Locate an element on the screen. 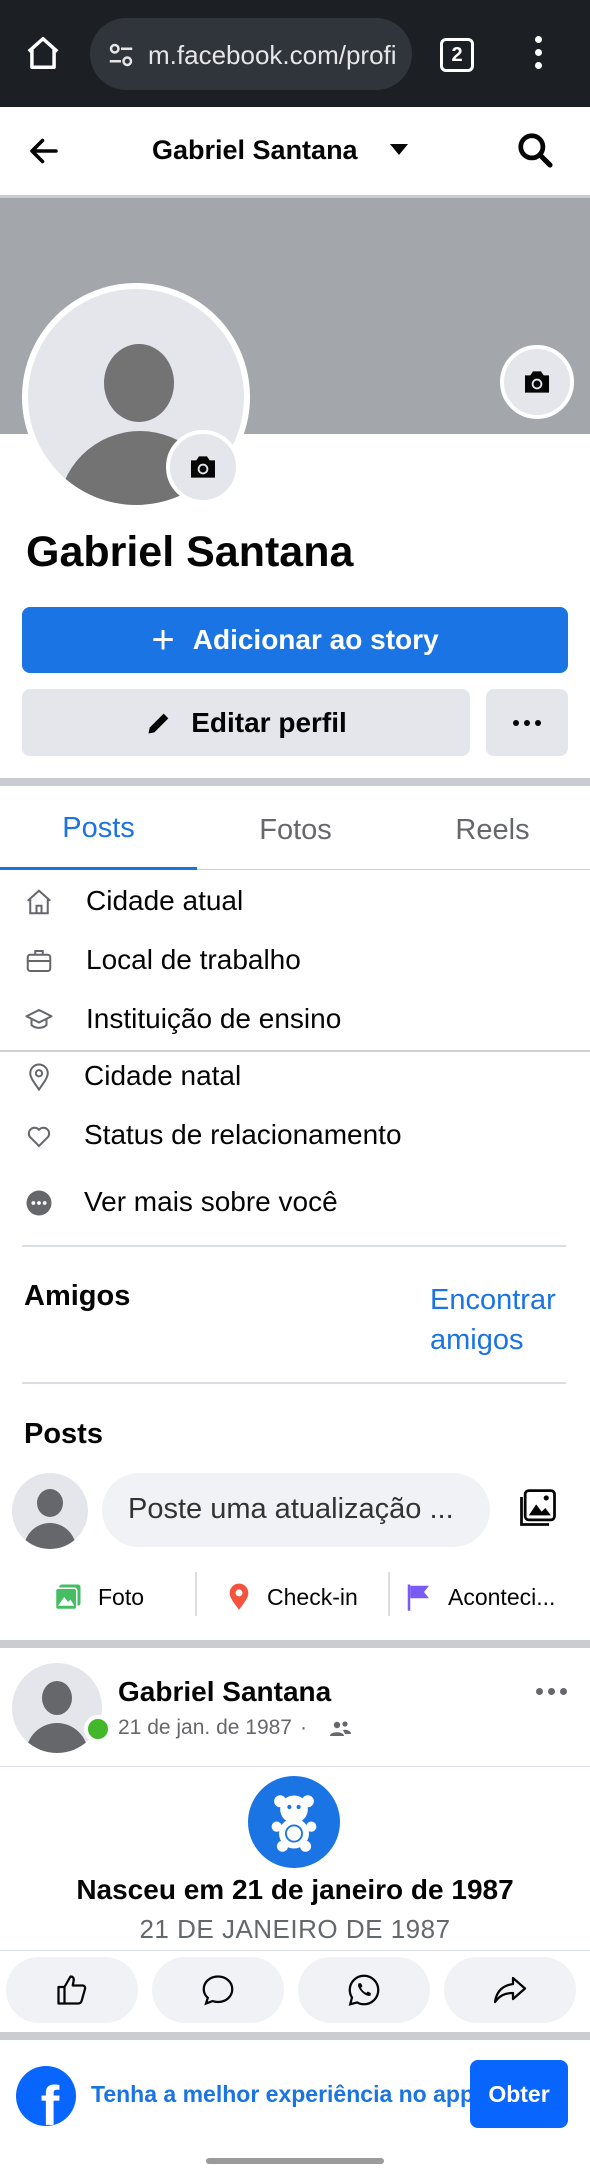 The width and height of the screenshot is (590, 2174). tab-switcher-button: 2 is located at coordinates (457, 55).